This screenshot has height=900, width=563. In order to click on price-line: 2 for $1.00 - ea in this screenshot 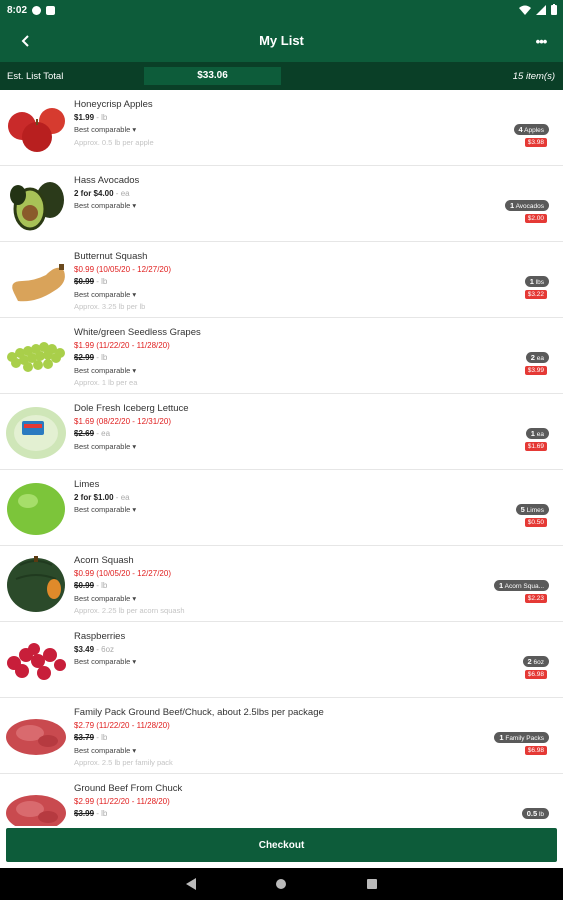, I will do `click(264, 498)`.